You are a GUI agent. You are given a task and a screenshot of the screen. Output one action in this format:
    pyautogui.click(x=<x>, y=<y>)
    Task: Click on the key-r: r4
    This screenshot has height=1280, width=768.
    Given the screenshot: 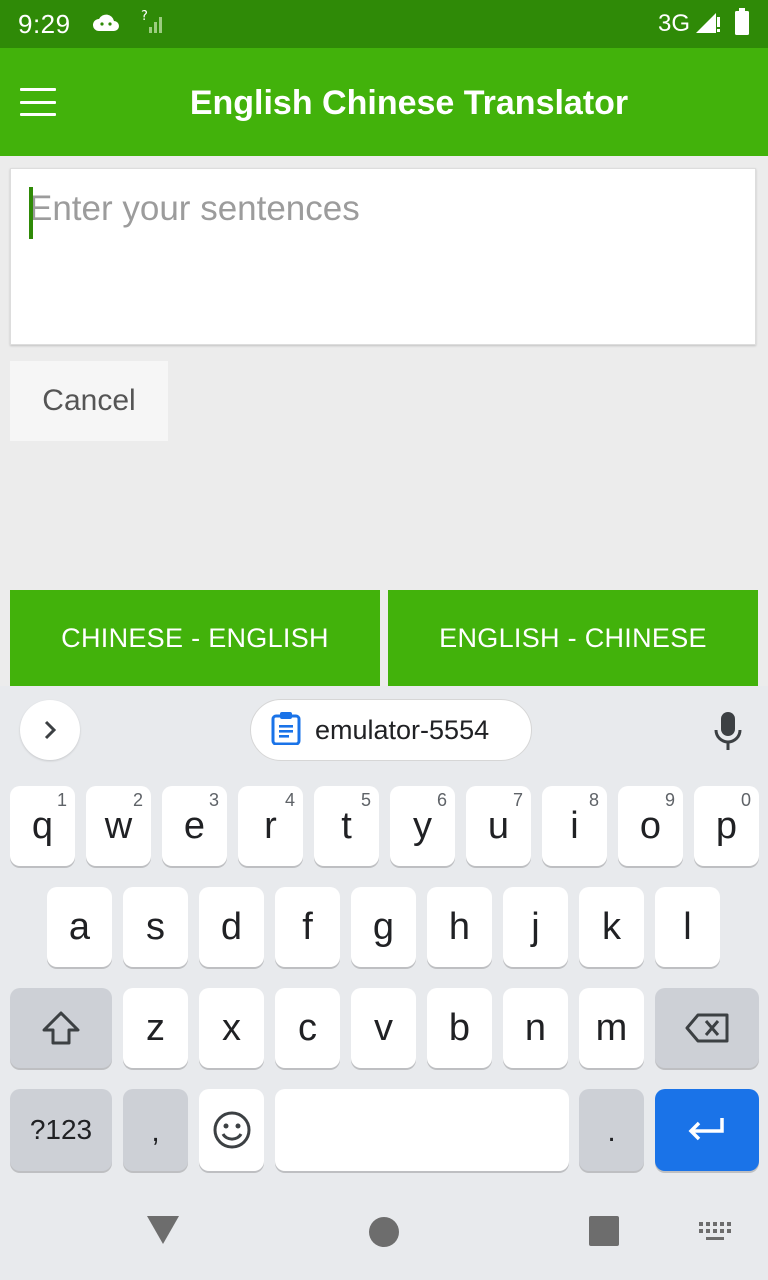 What is the action you would take?
    pyautogui.click(x=270, y=826)
    